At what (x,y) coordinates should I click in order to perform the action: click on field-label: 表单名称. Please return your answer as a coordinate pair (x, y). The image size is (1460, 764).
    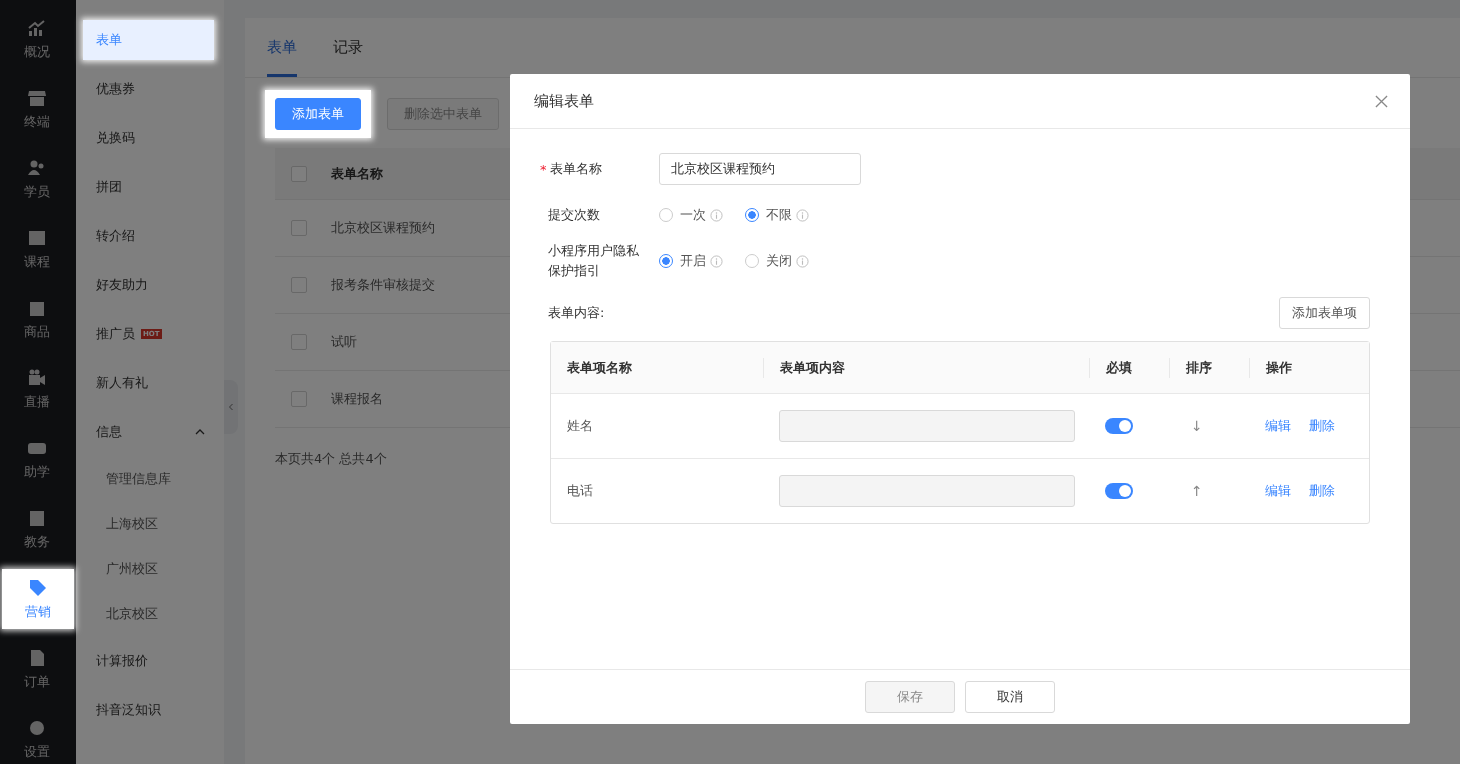
    Looking at the image, I should click on (575, 169).